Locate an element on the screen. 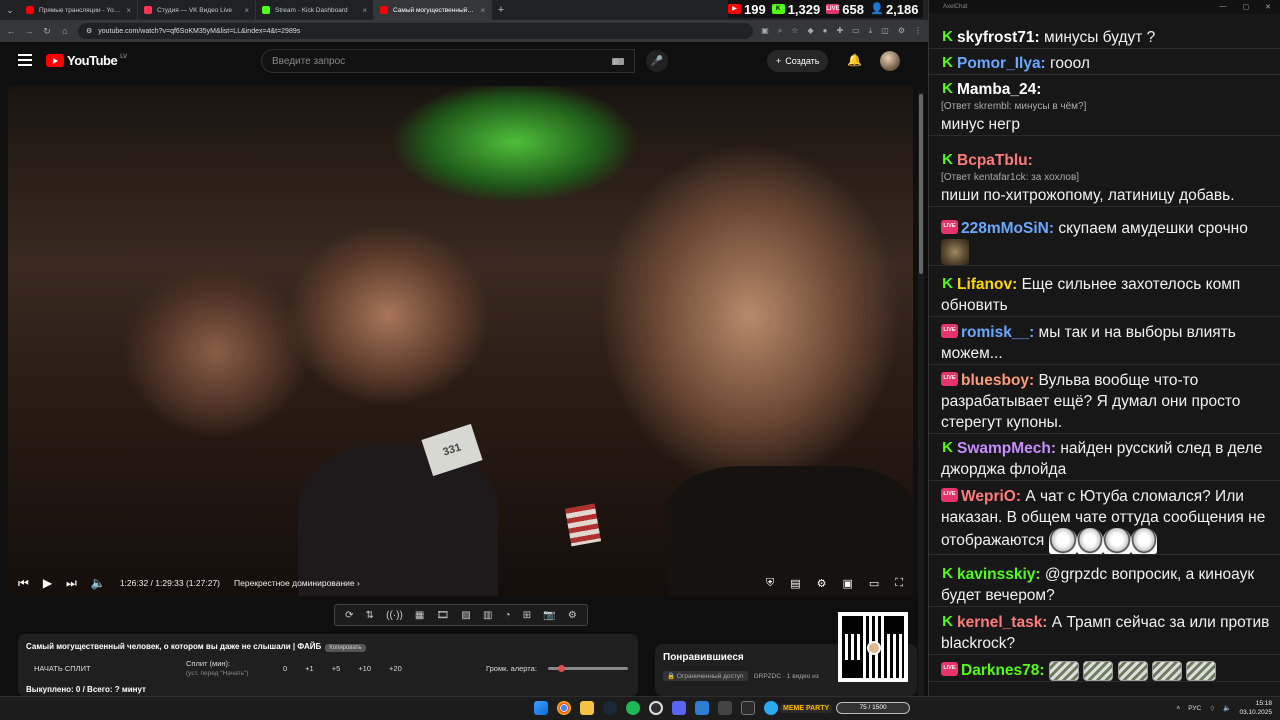 The width and height of the screenshot is (1280, 720). bookmark-star-icon: ☆ is located at coordinates (794, 31).